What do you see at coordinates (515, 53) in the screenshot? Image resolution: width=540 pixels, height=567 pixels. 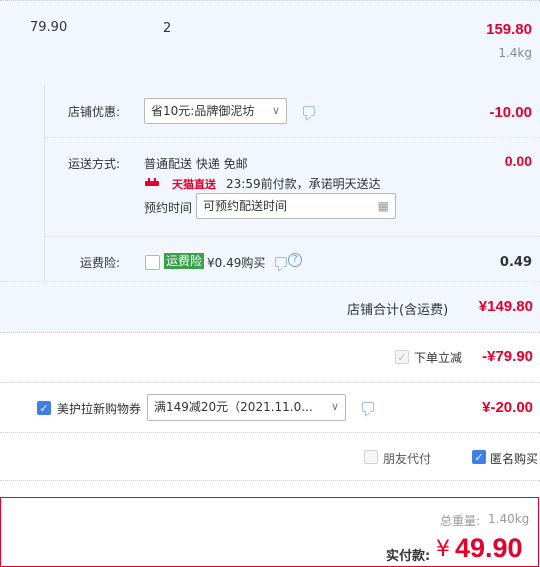 I see `item-weight: 1.4kg` at bounding box center [515, 53].